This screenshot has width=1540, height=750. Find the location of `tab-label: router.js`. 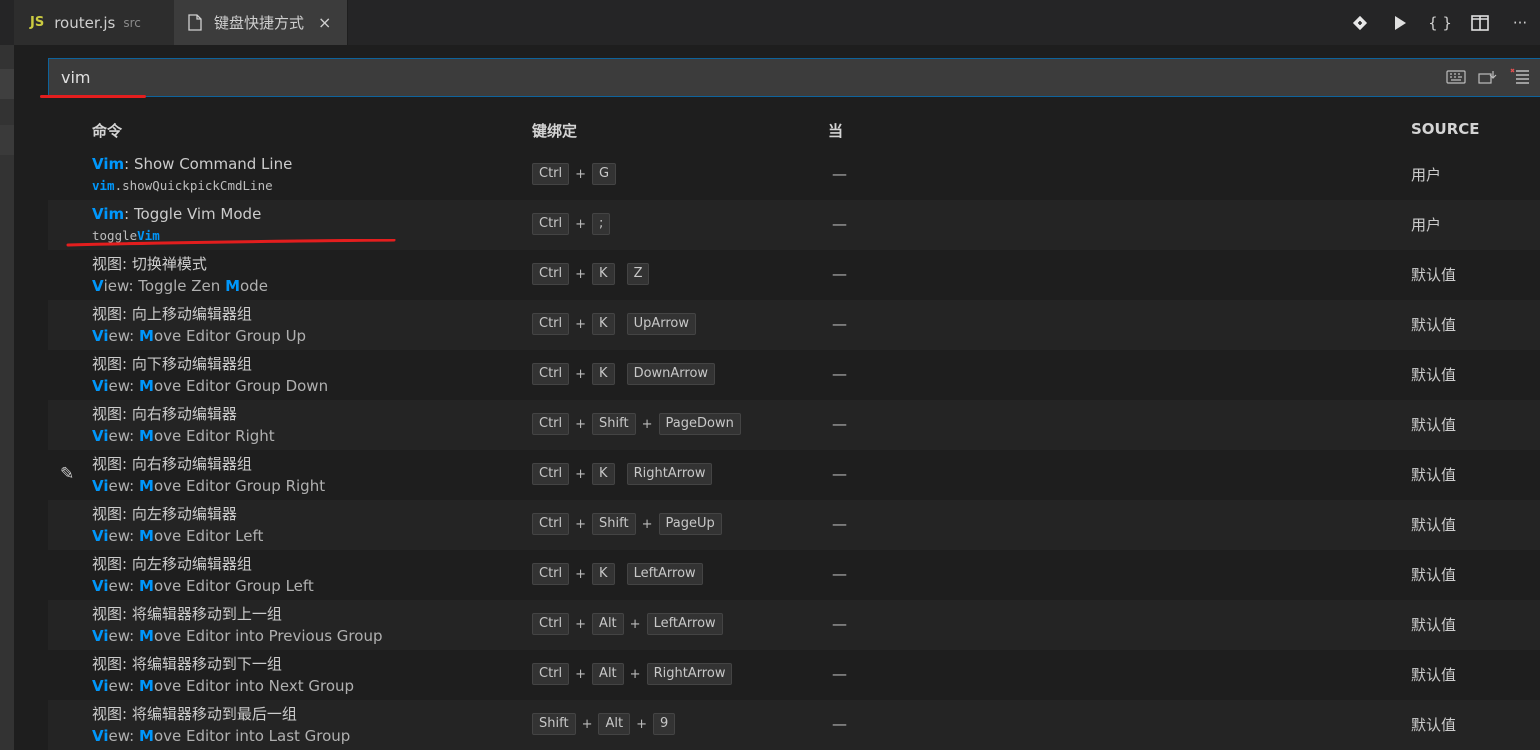

tab-label: router.js is located at coordinates (85, 22).